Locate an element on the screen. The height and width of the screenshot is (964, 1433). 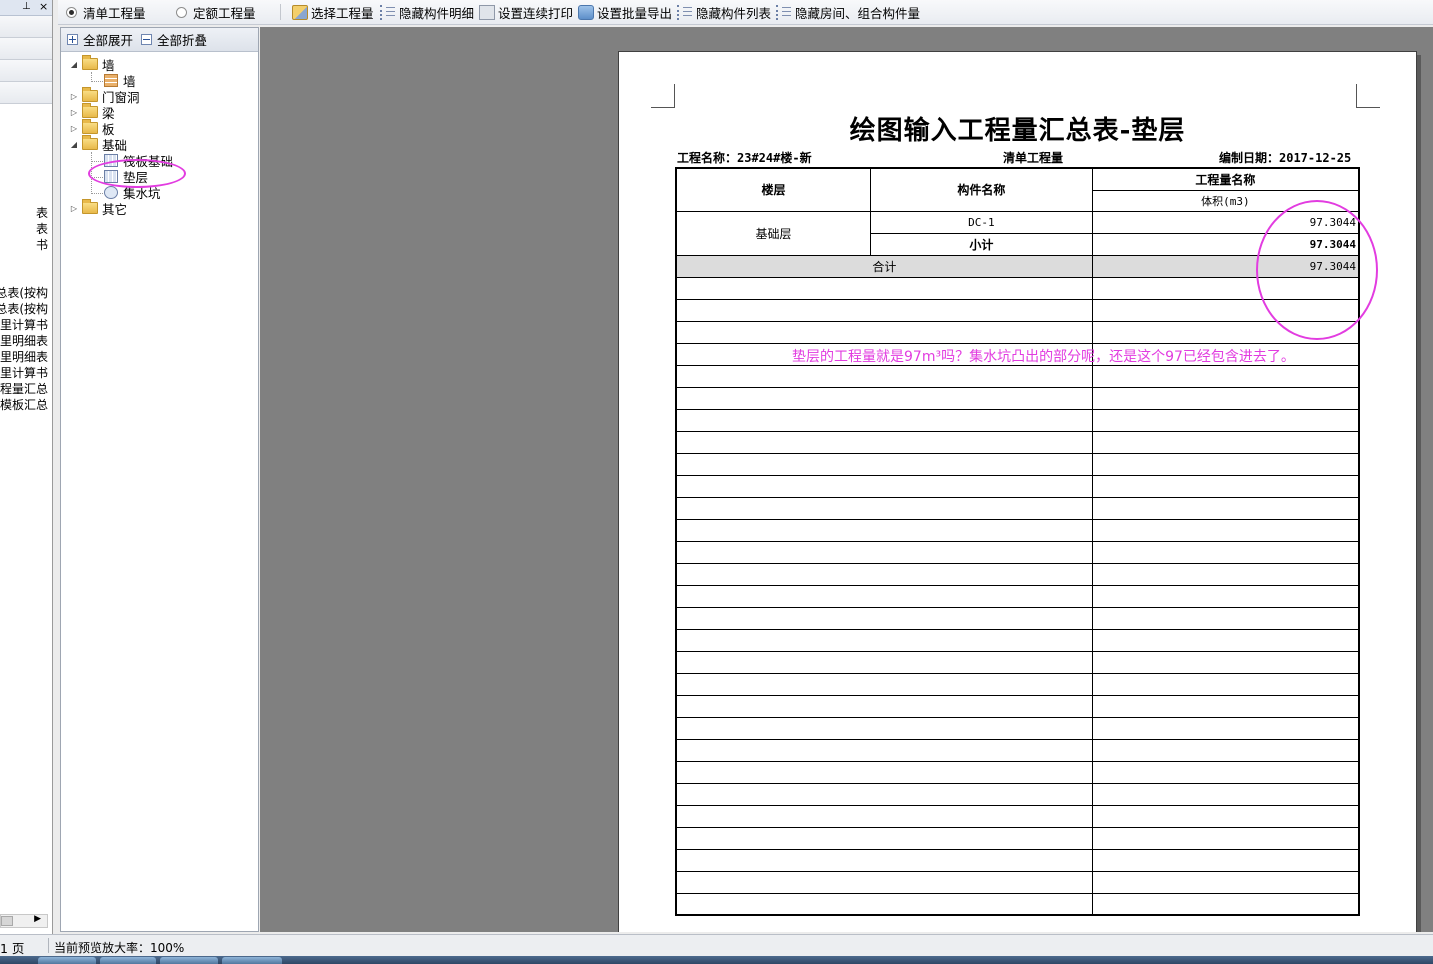
report-list-item: 程量汇总 is located at coordinates (24, 389).